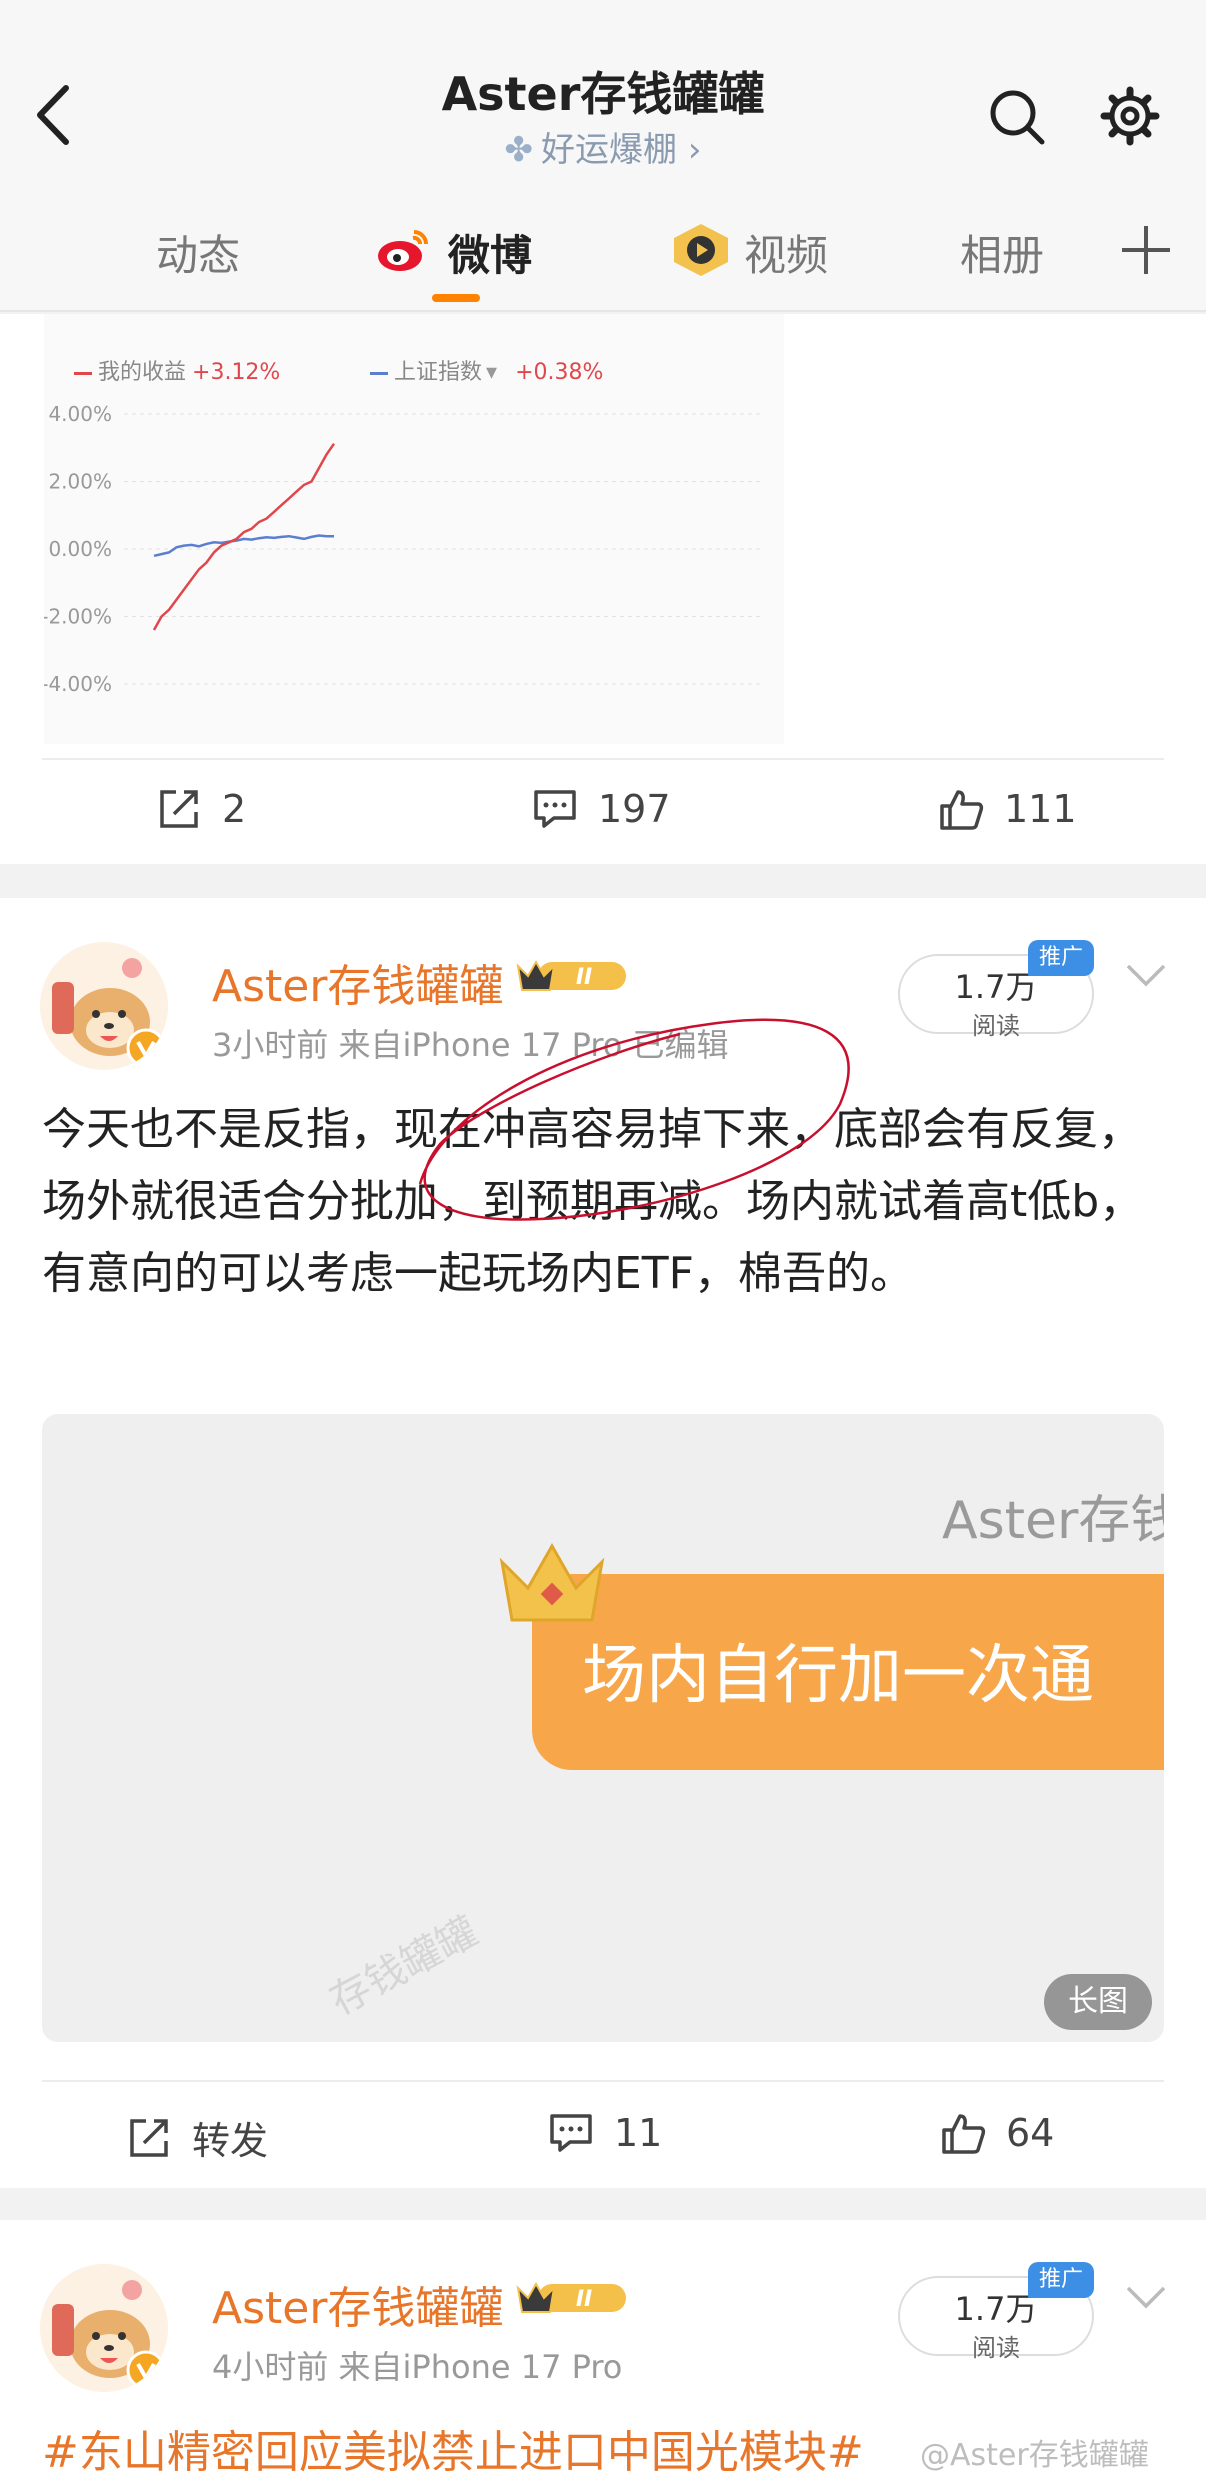 This screenshot has width=1206, height=2486. Describe the element at coordinates (638, 2133) in the screenshot. I see `comment-count: 11` at that location.